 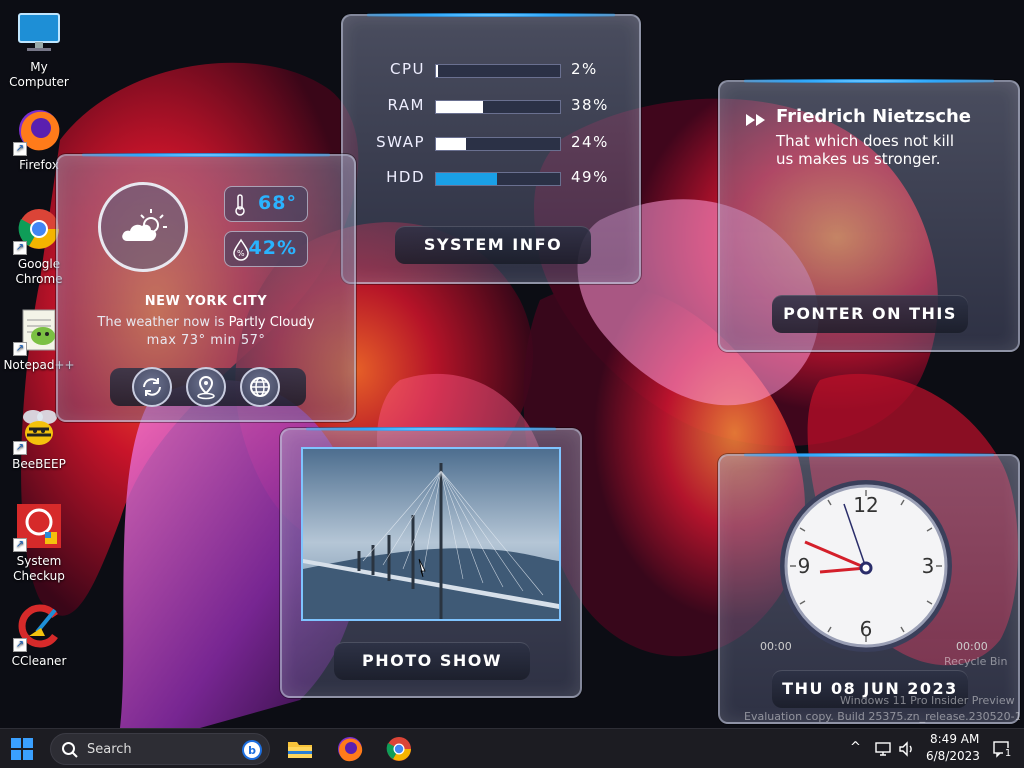 What do you see at coordinates (277, 203) in the screenshot?
I see `temperature-value: 68°` at bounding box center [277, 203].